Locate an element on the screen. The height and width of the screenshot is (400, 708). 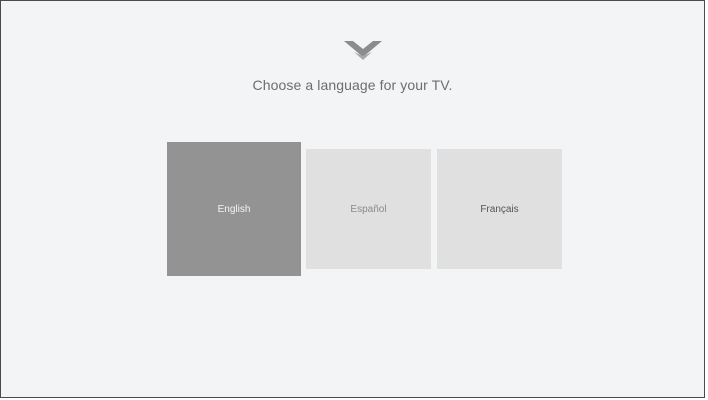
language-option-espanol: Español is located at coordinates (368, 209).